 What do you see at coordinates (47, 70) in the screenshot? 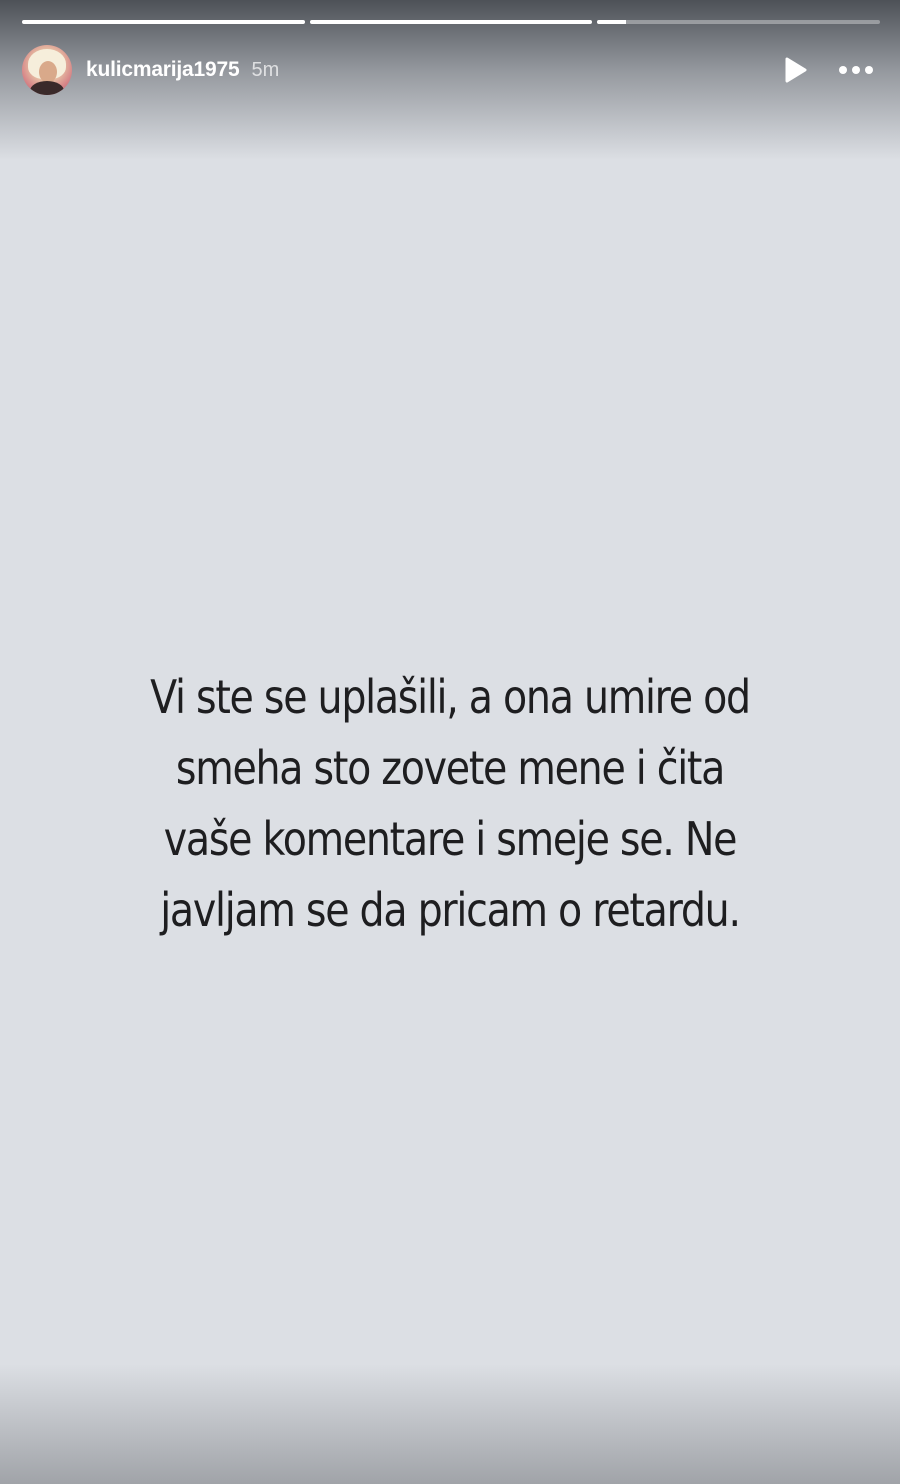
I see `profile-avatar` at bounding box center [47, 70].